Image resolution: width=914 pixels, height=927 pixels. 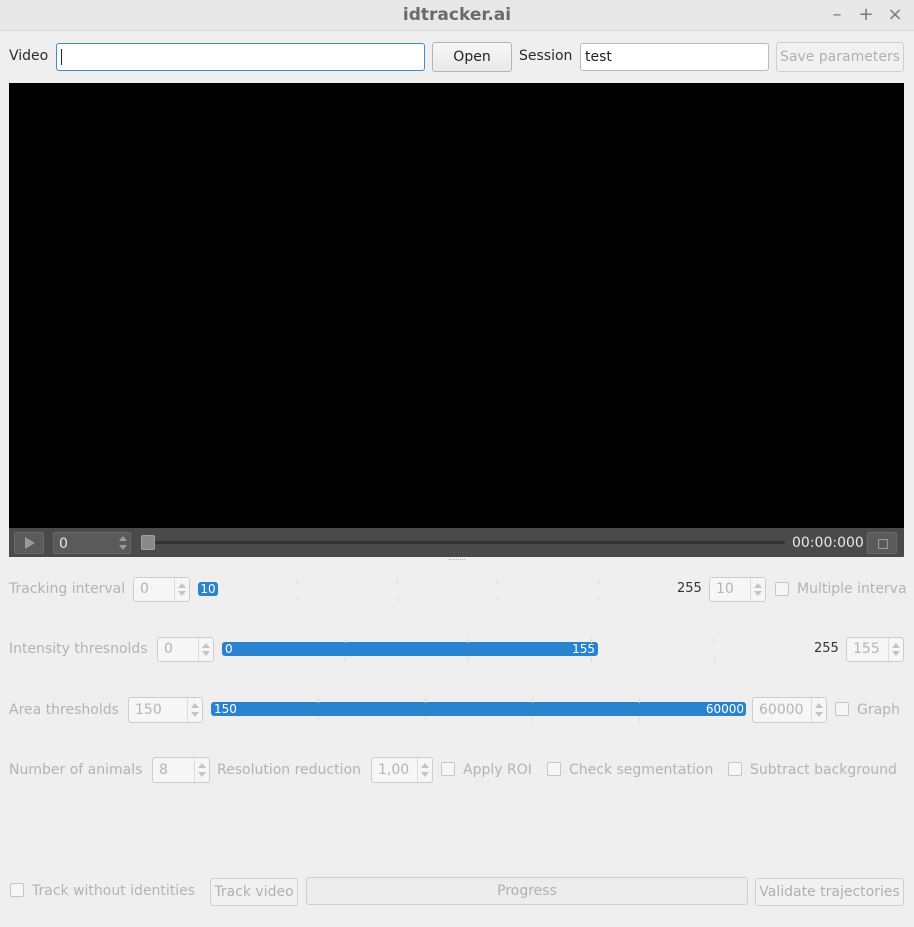 I want to click on resolution-reduction-value: 1,00, so click(x=394, y=770).